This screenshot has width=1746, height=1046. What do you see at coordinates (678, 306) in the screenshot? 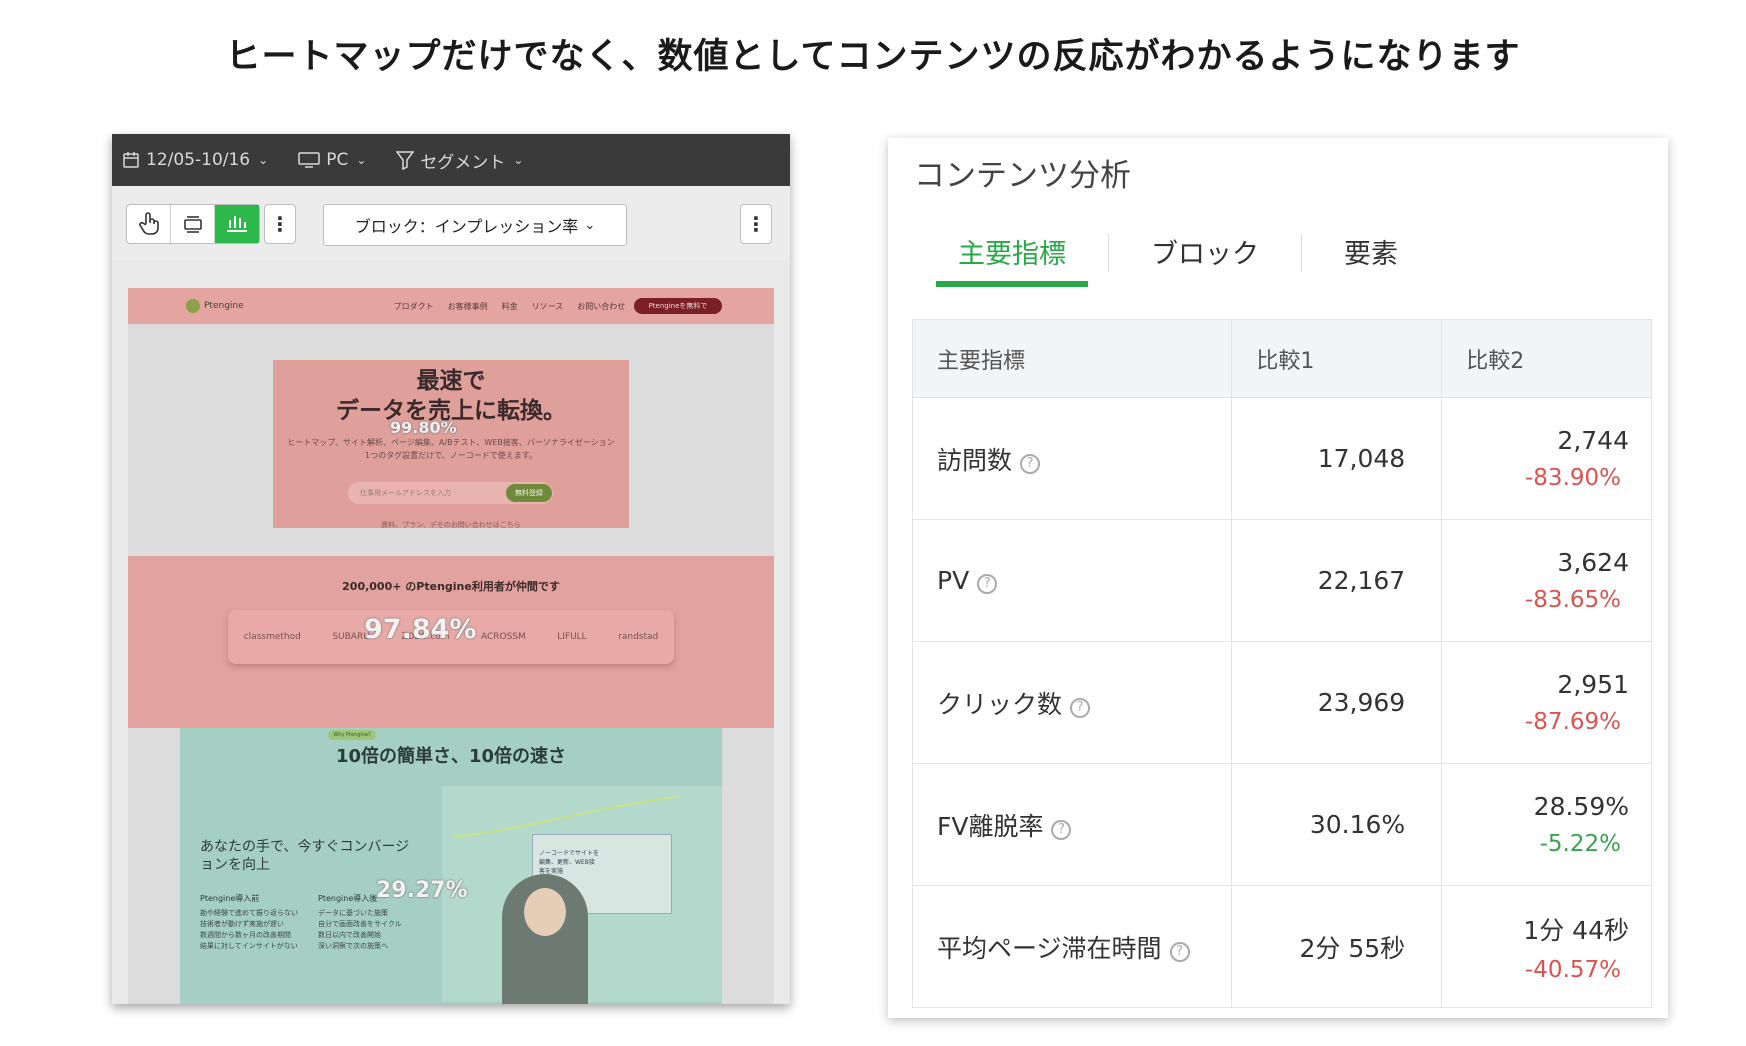
I see `site-cta-button: Ptengineを無料で` at bounding box center [678, 306].